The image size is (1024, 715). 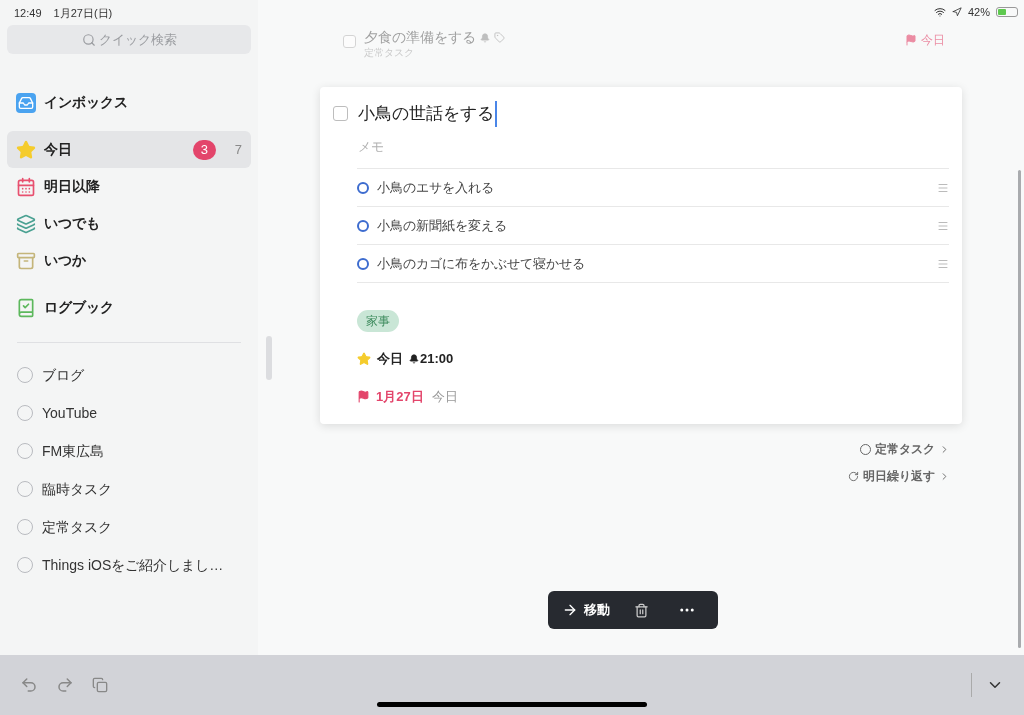 I want to click on resize-handle, so click(x=269, y=358).